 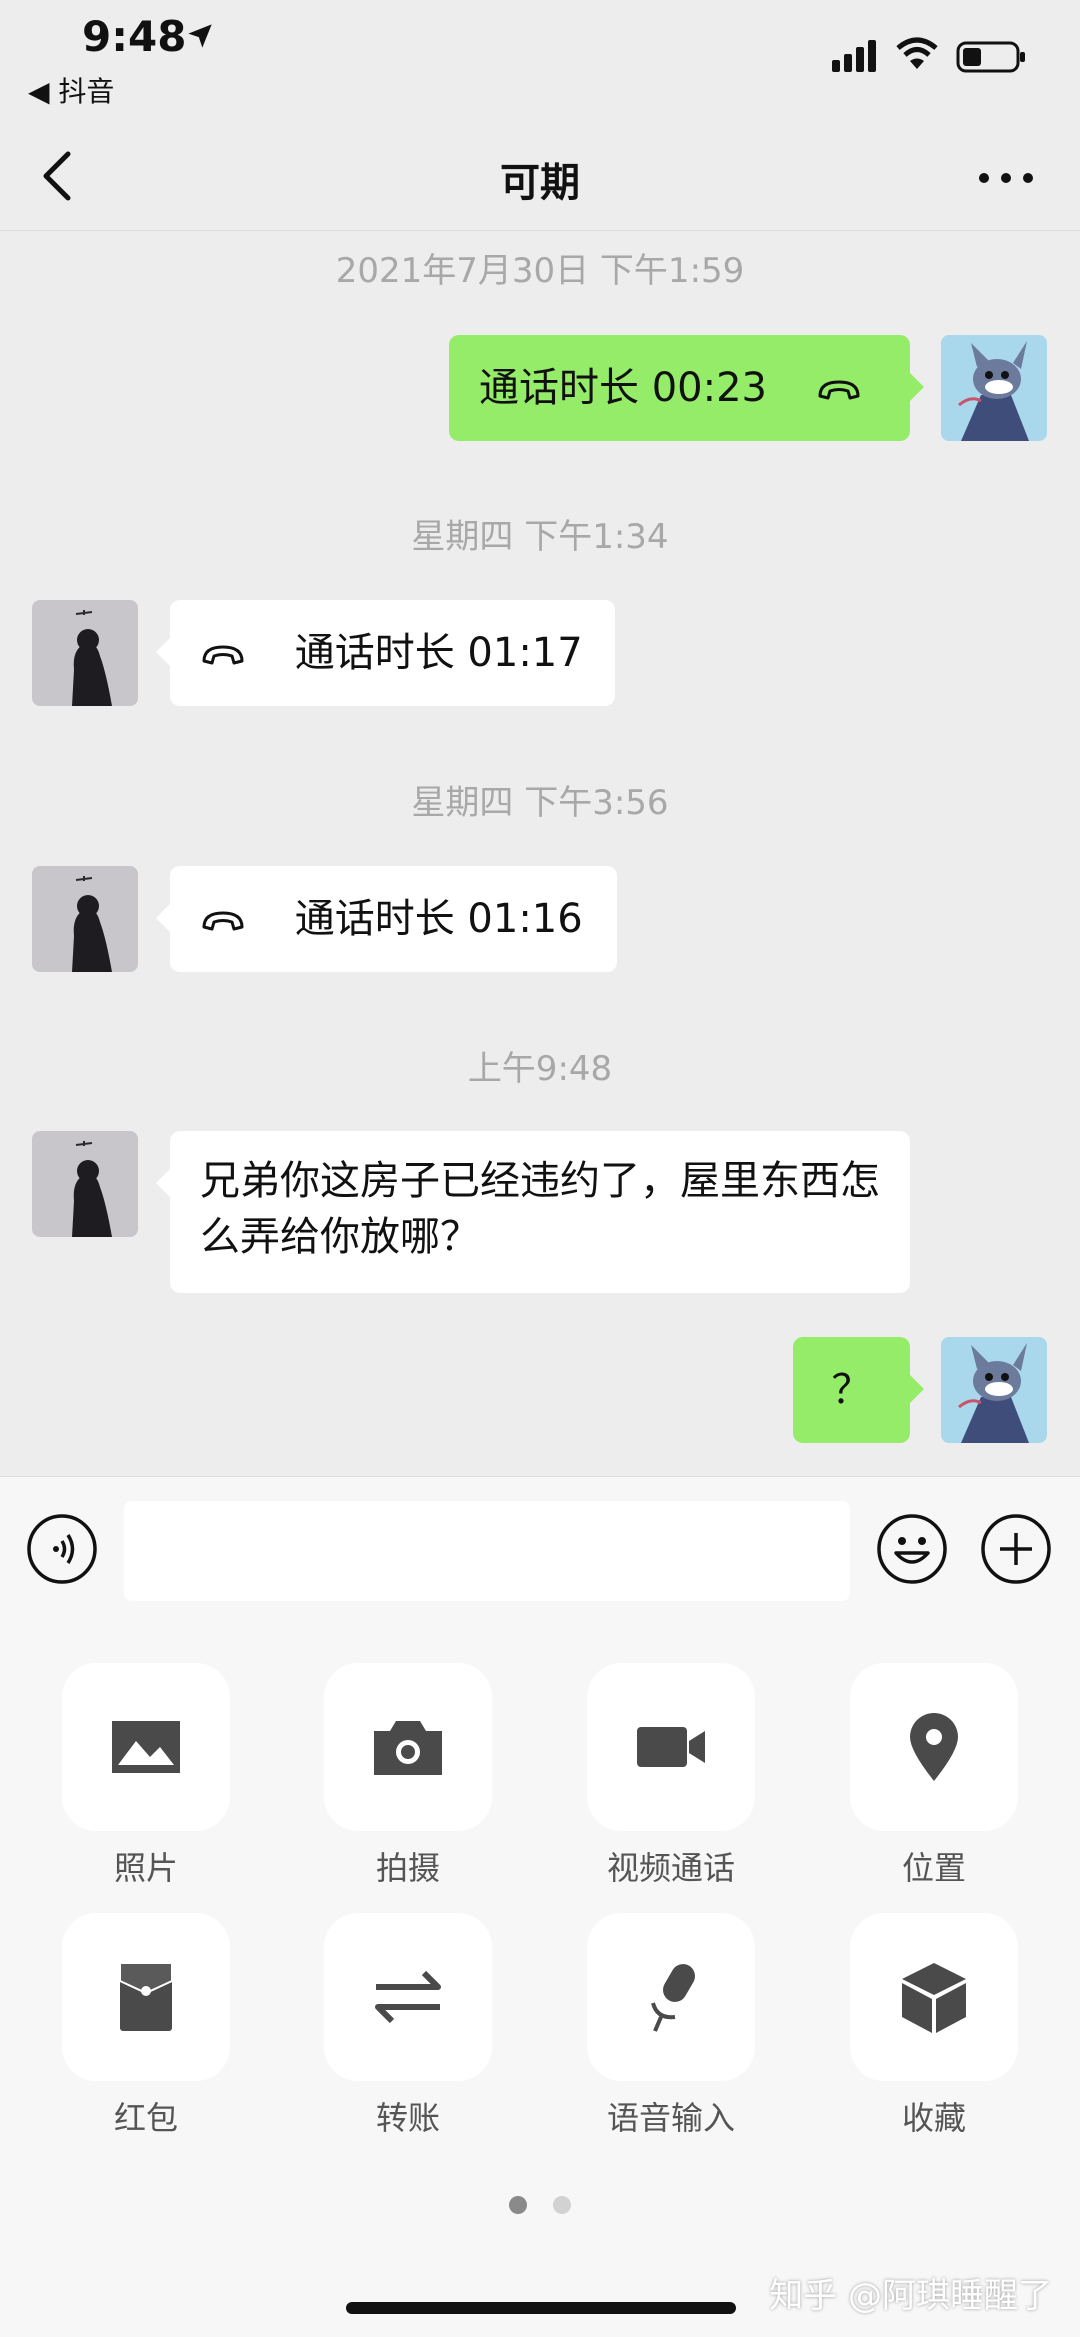 I want to click on sent-text-bubble: ？, so click(x=858, y=1390).